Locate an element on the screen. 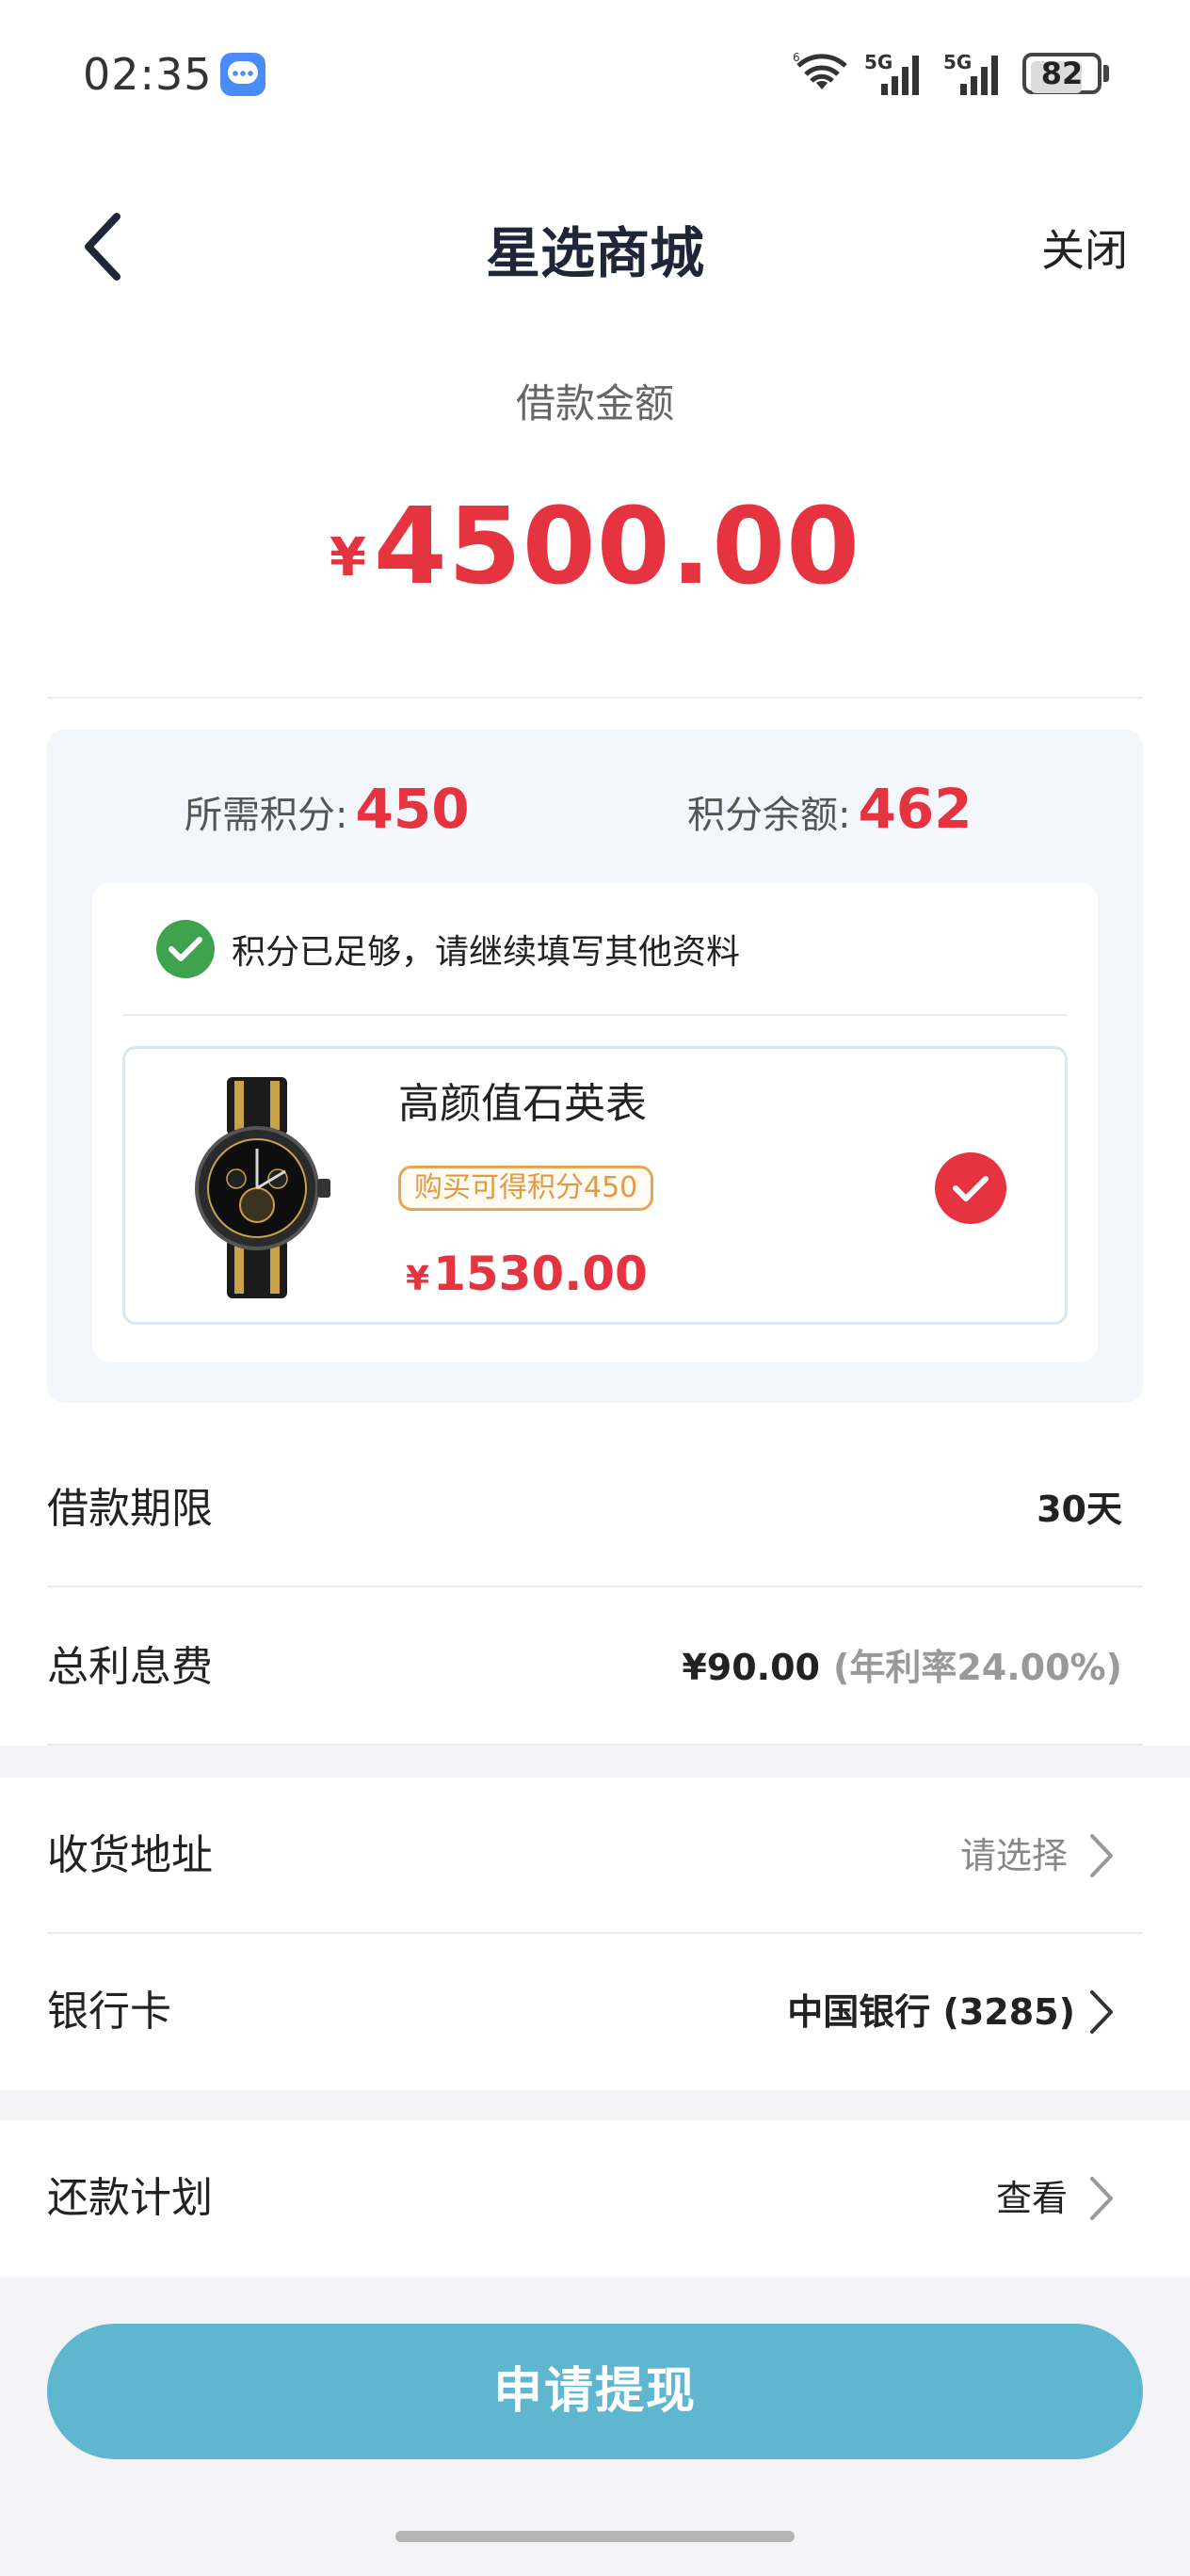 The height and width of the screenshot is (2576, 1190). repayment-plan-view: 查看 is located at coordinates (1031, 2198).